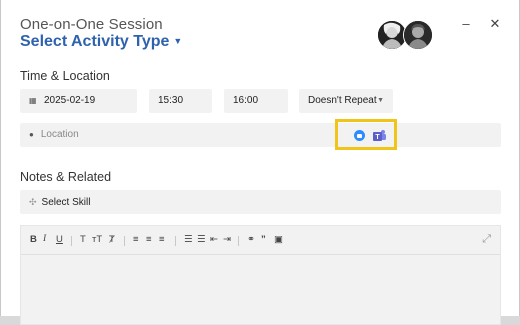  I want to click on minimize-button: –, so click(466, 23).